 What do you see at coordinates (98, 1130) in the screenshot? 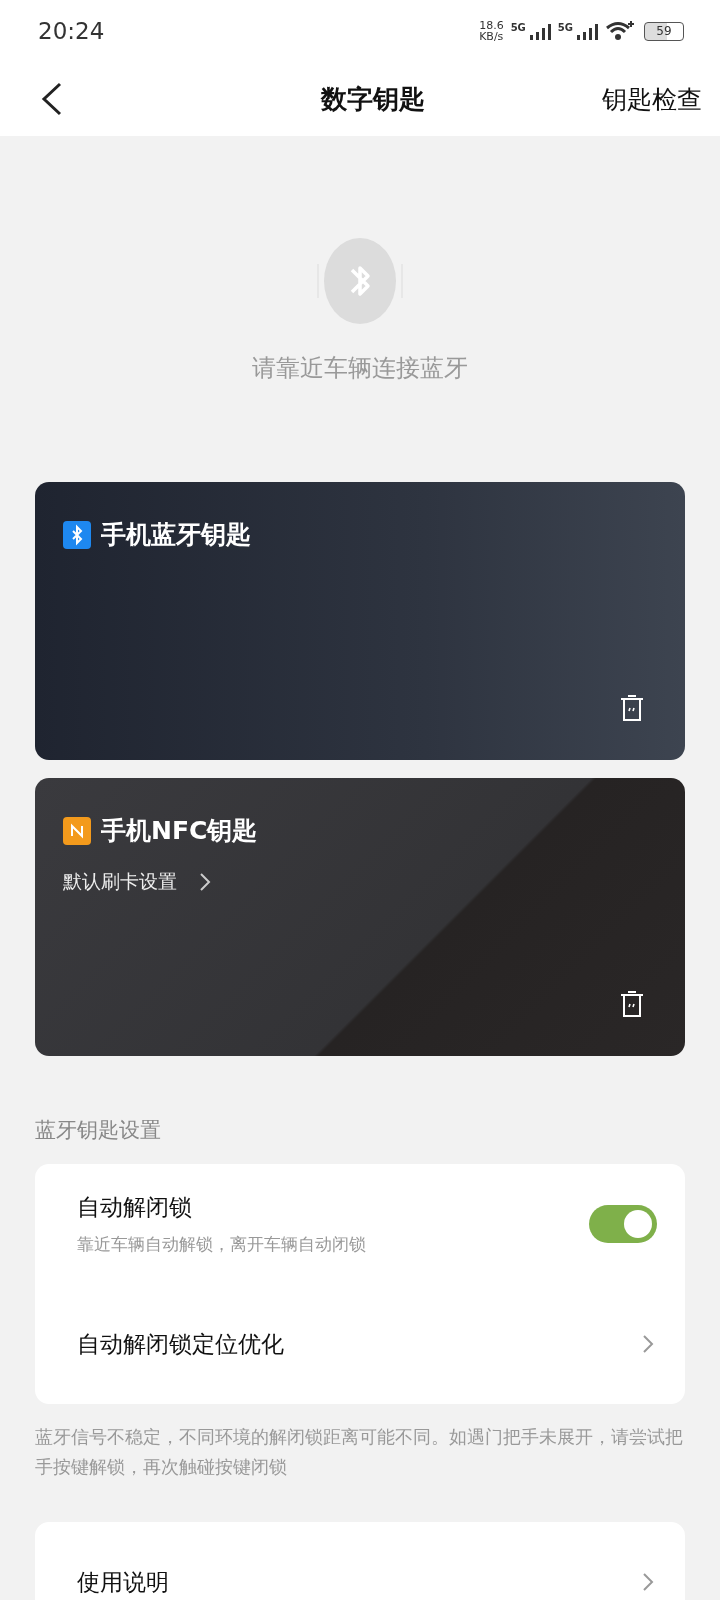
I see `section-title: 蓝牙钥匙设置` at bounding box center [98, 1130].